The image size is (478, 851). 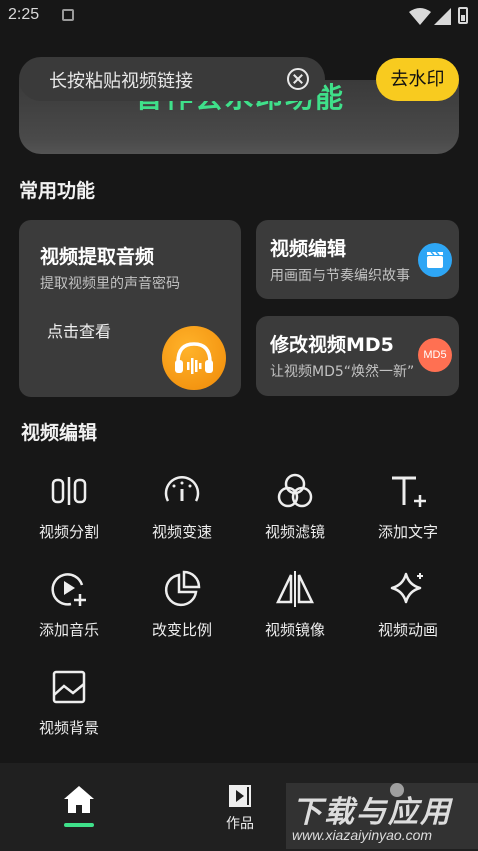 I want to click on active-tab-indicator, so click(x=79, y=825).